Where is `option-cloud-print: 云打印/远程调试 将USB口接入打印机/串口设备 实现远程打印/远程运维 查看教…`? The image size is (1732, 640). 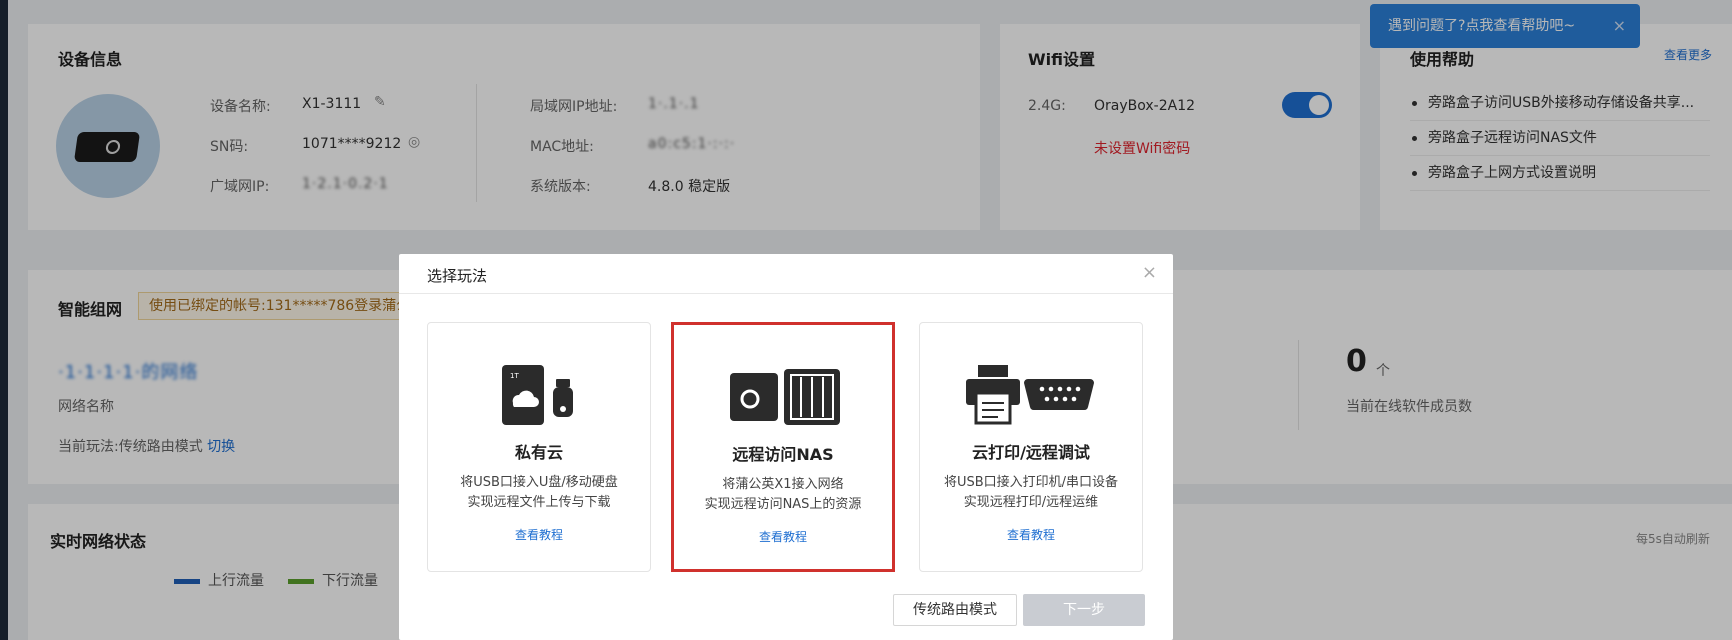 option-cloud-print: 云打印/远程调试 将USB口接入打印机/串口设备 实现远程打印/远程运维 查看教… is located at coordinates (1031, 447).